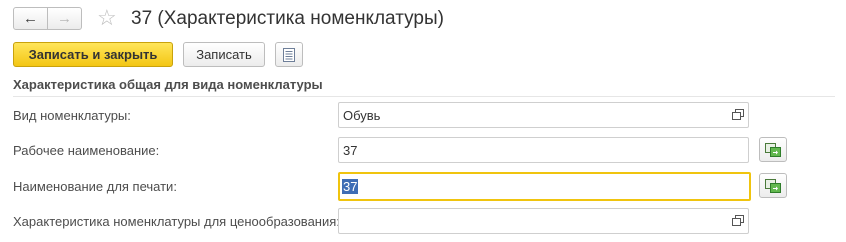 This screenshot has height=242, width=846. I want to click on save-and-close-button: Записать и закрыть, so click(93, 54).